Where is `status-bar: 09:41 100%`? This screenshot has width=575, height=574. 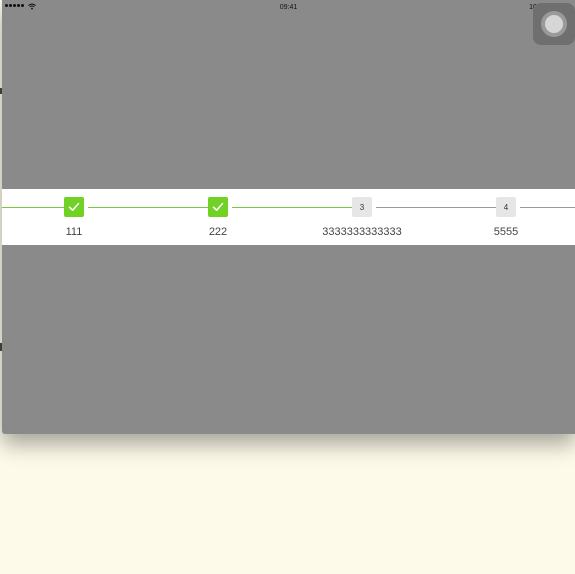
status-bar: 09:41 100% is located at coordinates (288, 8).